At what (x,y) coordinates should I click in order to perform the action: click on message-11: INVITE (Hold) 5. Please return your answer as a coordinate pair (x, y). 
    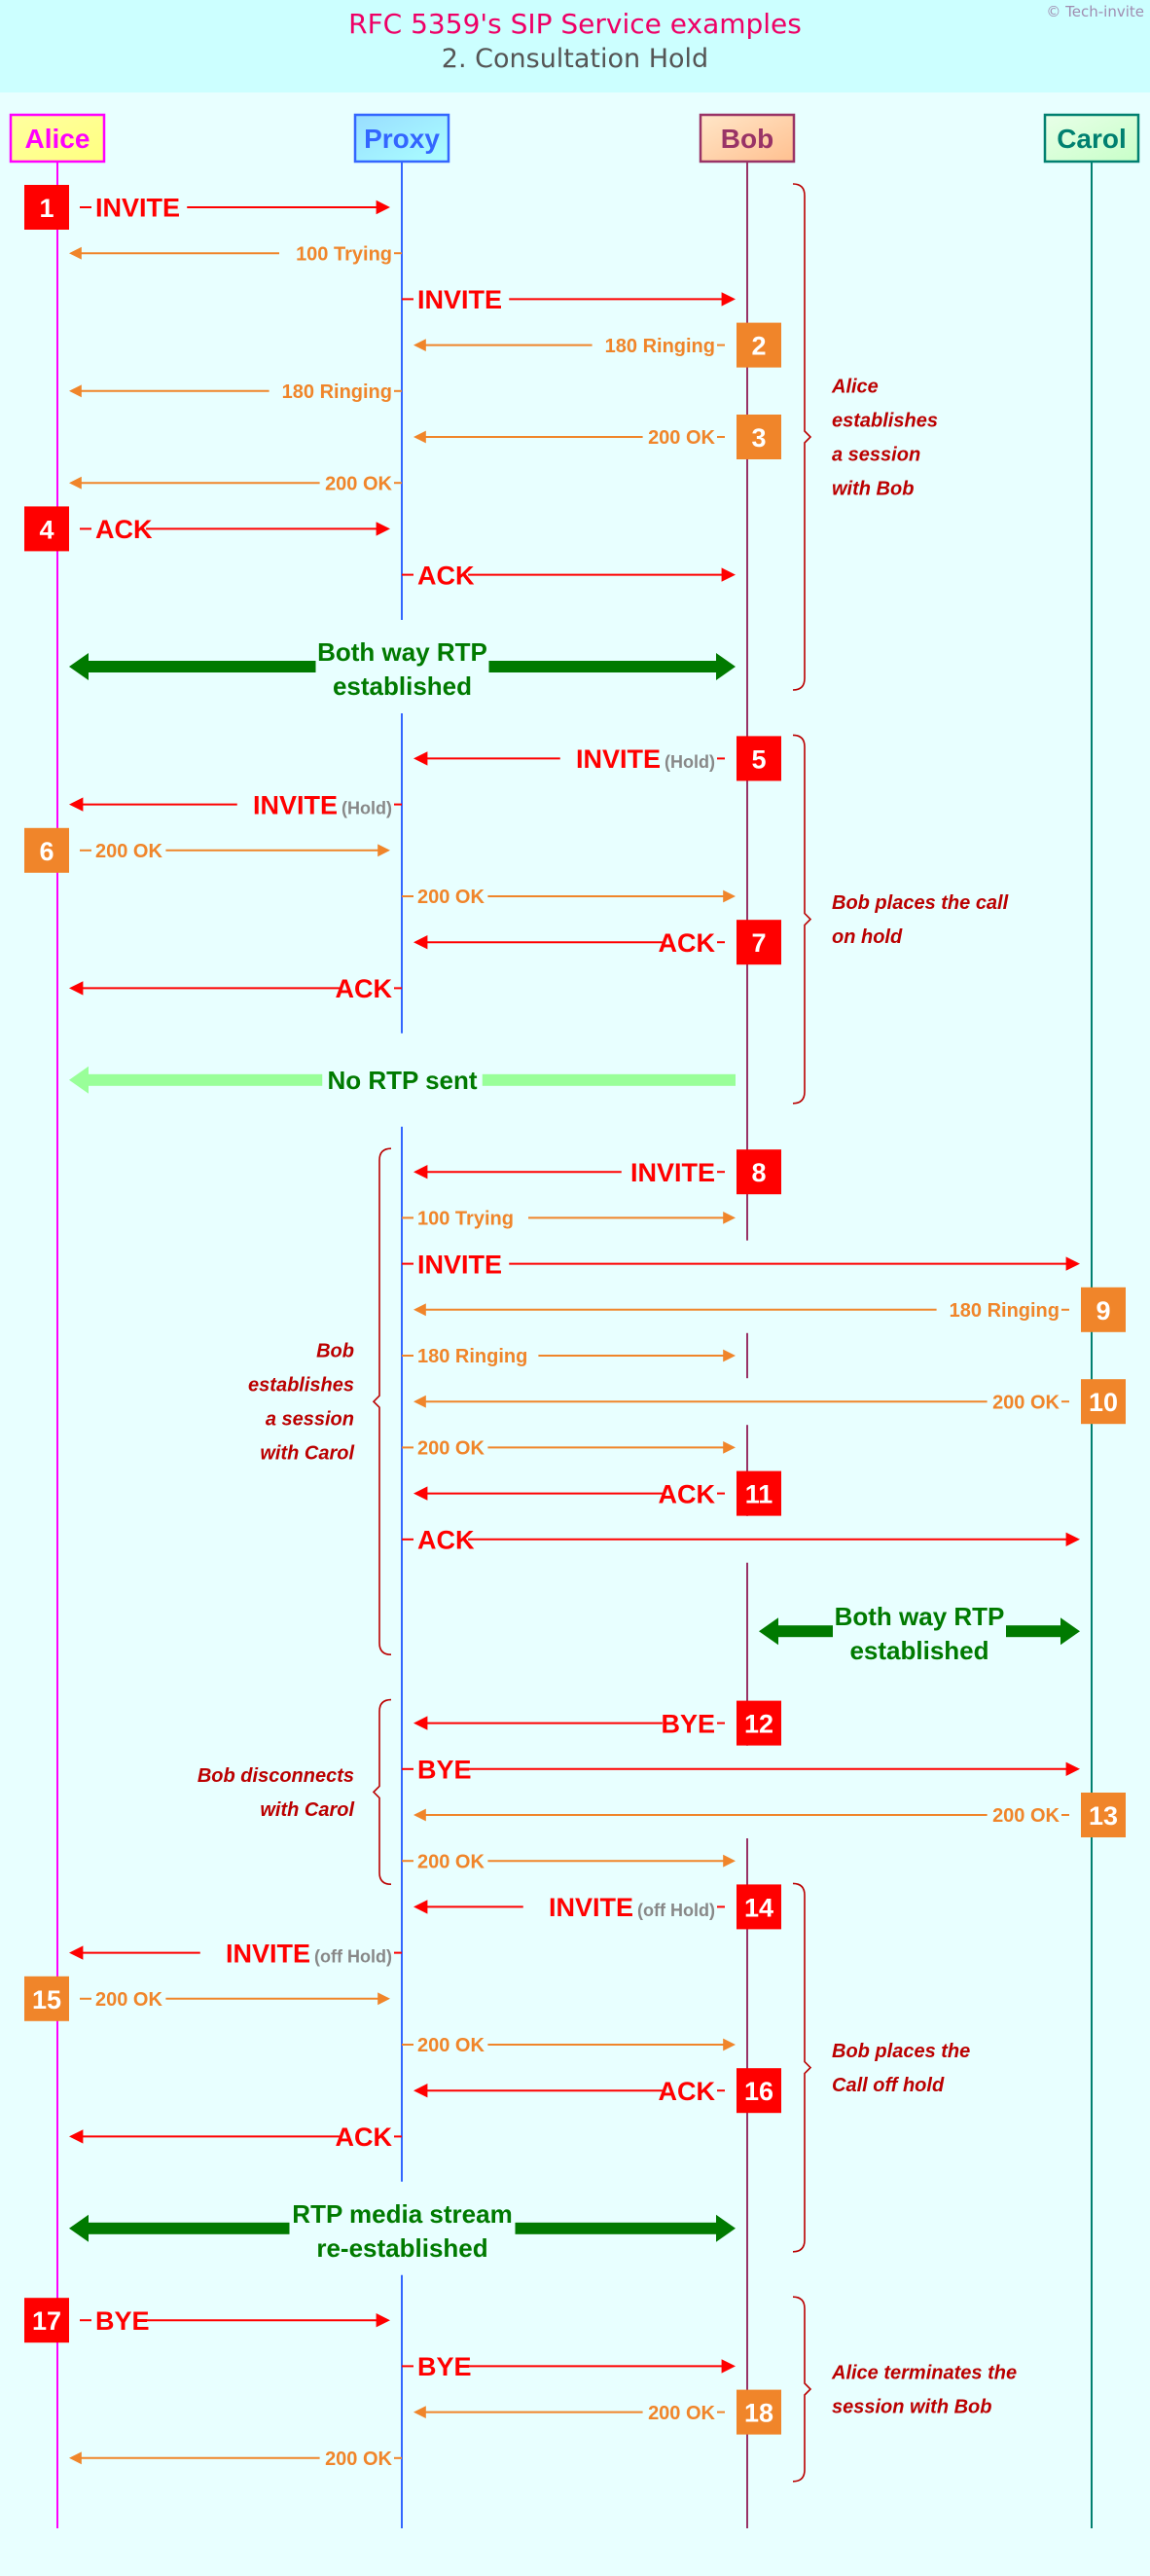
    Looking at the image, I should click on (597, 758).